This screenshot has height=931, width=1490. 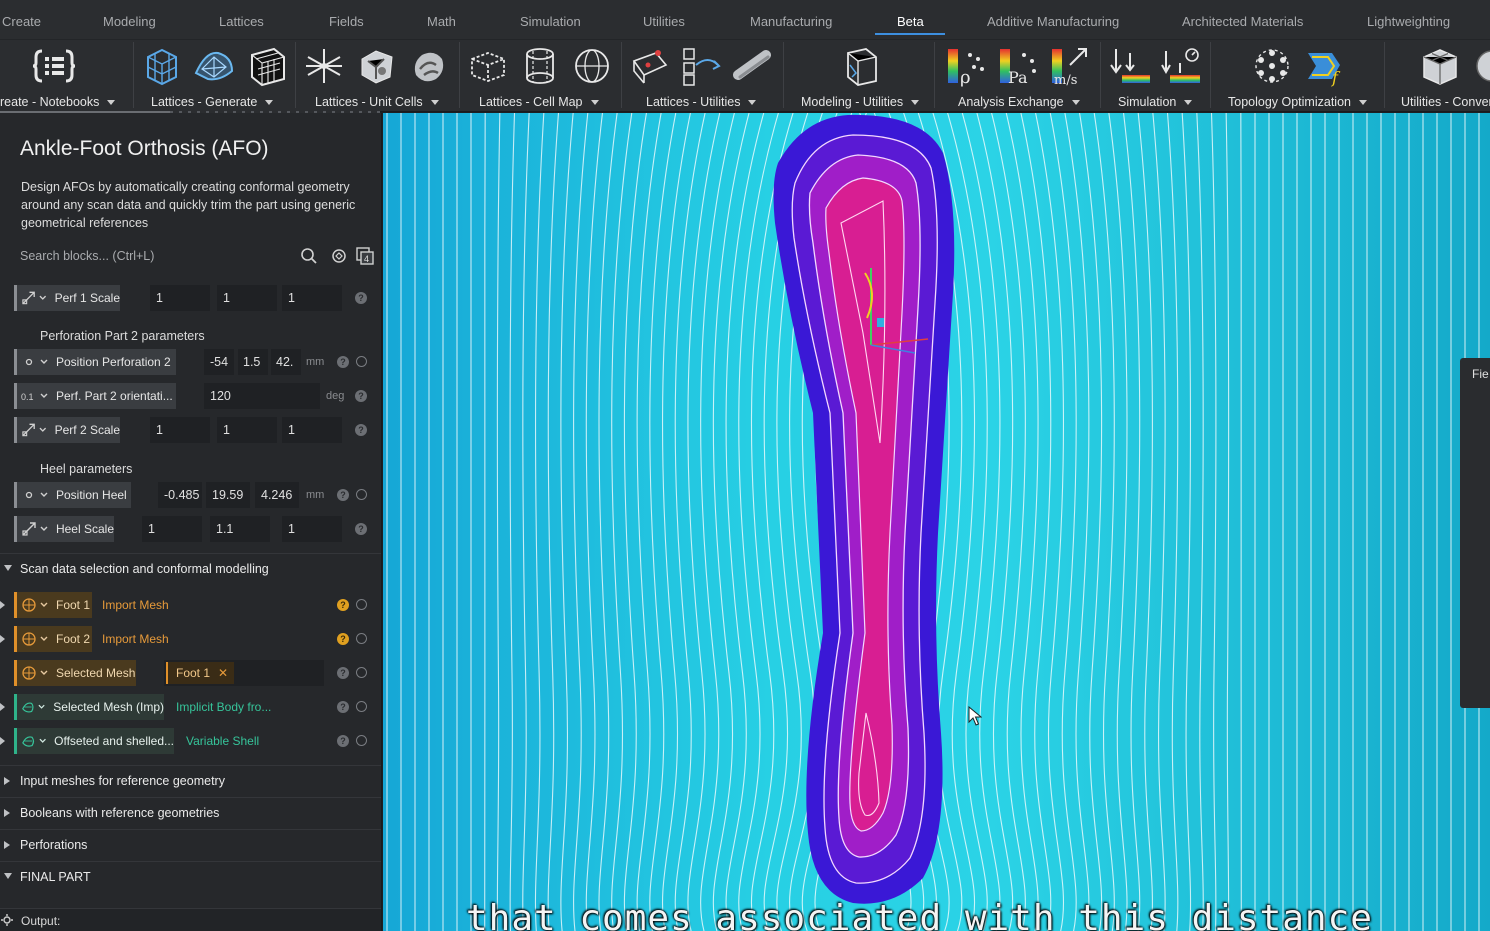 I want to click on tab-additive-manufacturing: Additive Manufacturing, so click(x=1053, y=21).